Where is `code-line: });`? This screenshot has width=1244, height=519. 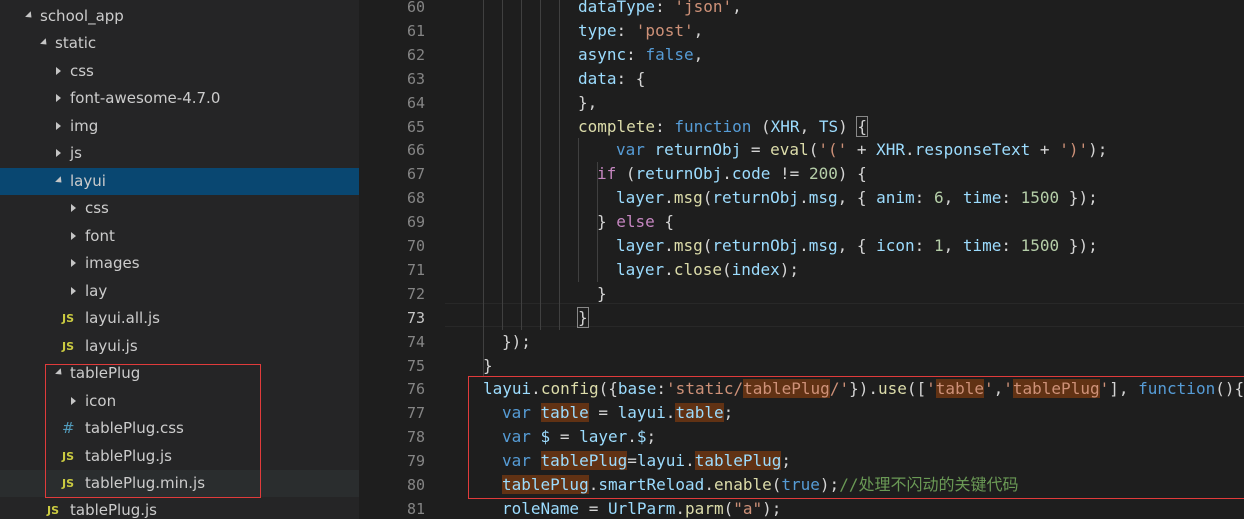
code-line: }); is located at coordinates (516, 342).